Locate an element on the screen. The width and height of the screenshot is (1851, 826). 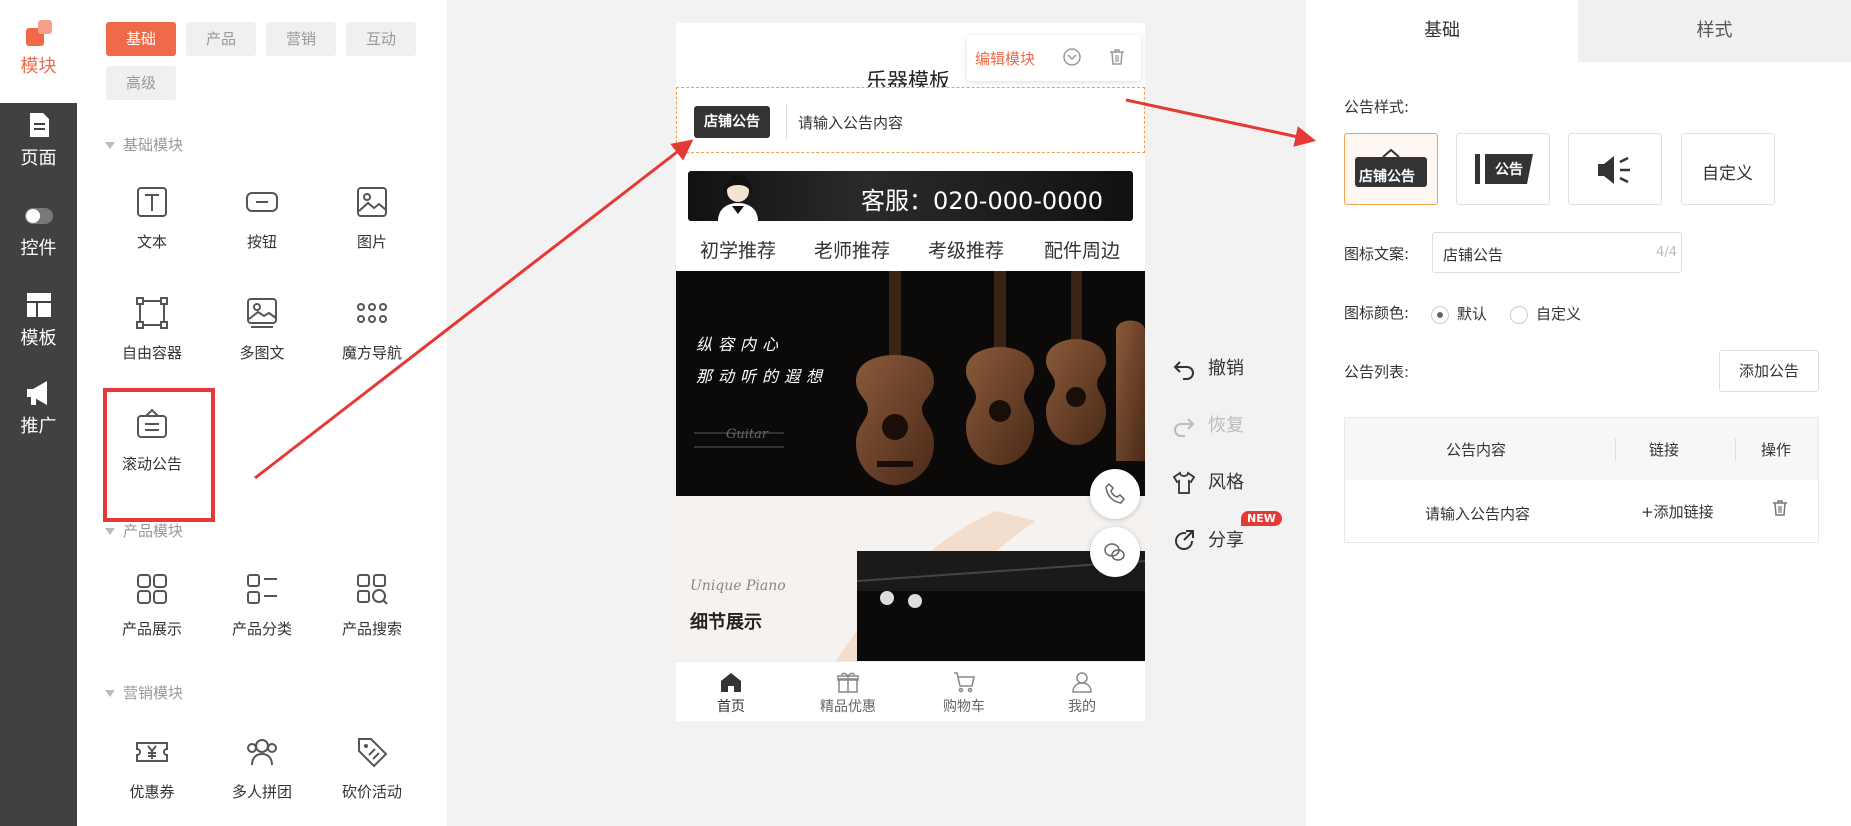
module-label: 优惠券 is located at coordinates (152, 792).